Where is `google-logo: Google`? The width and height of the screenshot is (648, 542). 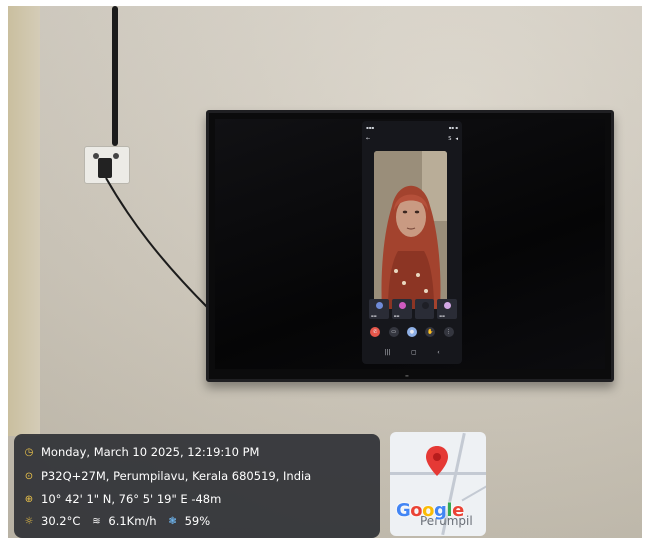
google-logo: Google is located at coordinates (430, 510).